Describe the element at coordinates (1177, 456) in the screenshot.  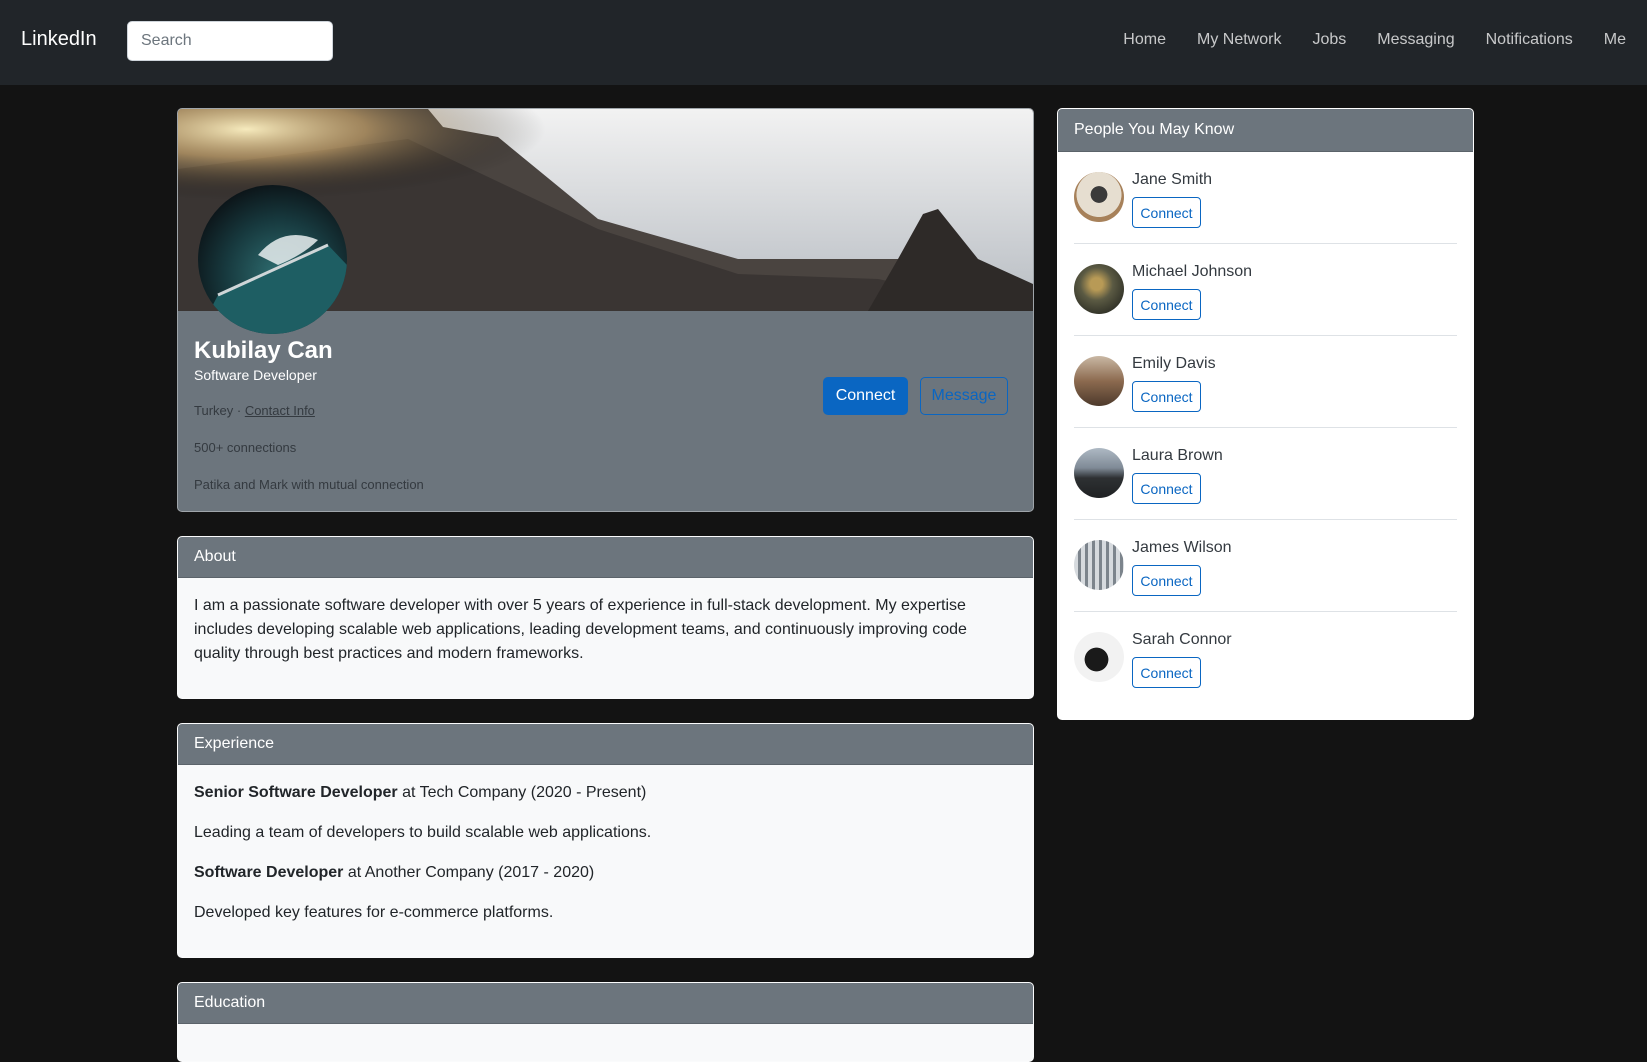
I see `person-name: Laura Brown` at that location.